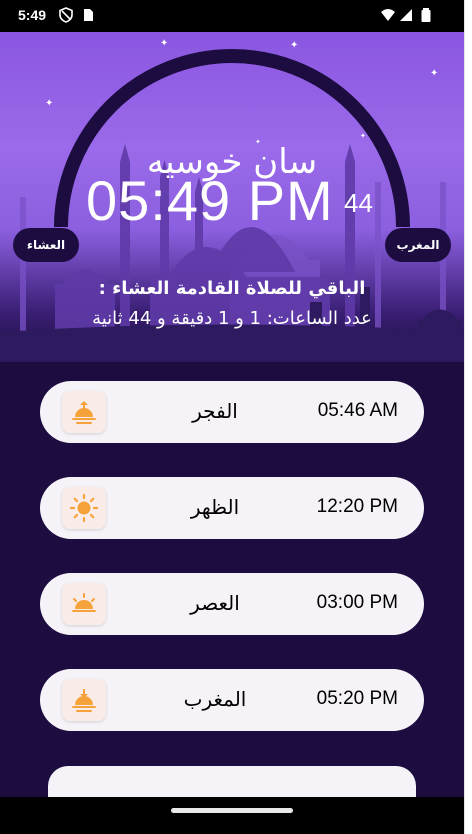  I want to click on prayer-card-asr: العصر 03:00 PM, so click(232, 604).